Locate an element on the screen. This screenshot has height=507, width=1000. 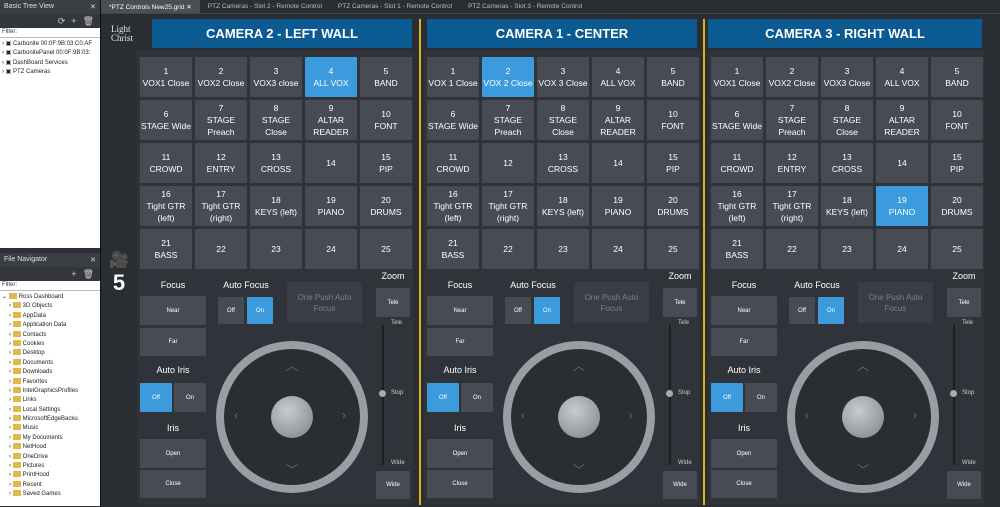
preset-button: 21|BASS21BASS is located at coordinates (737, 249).